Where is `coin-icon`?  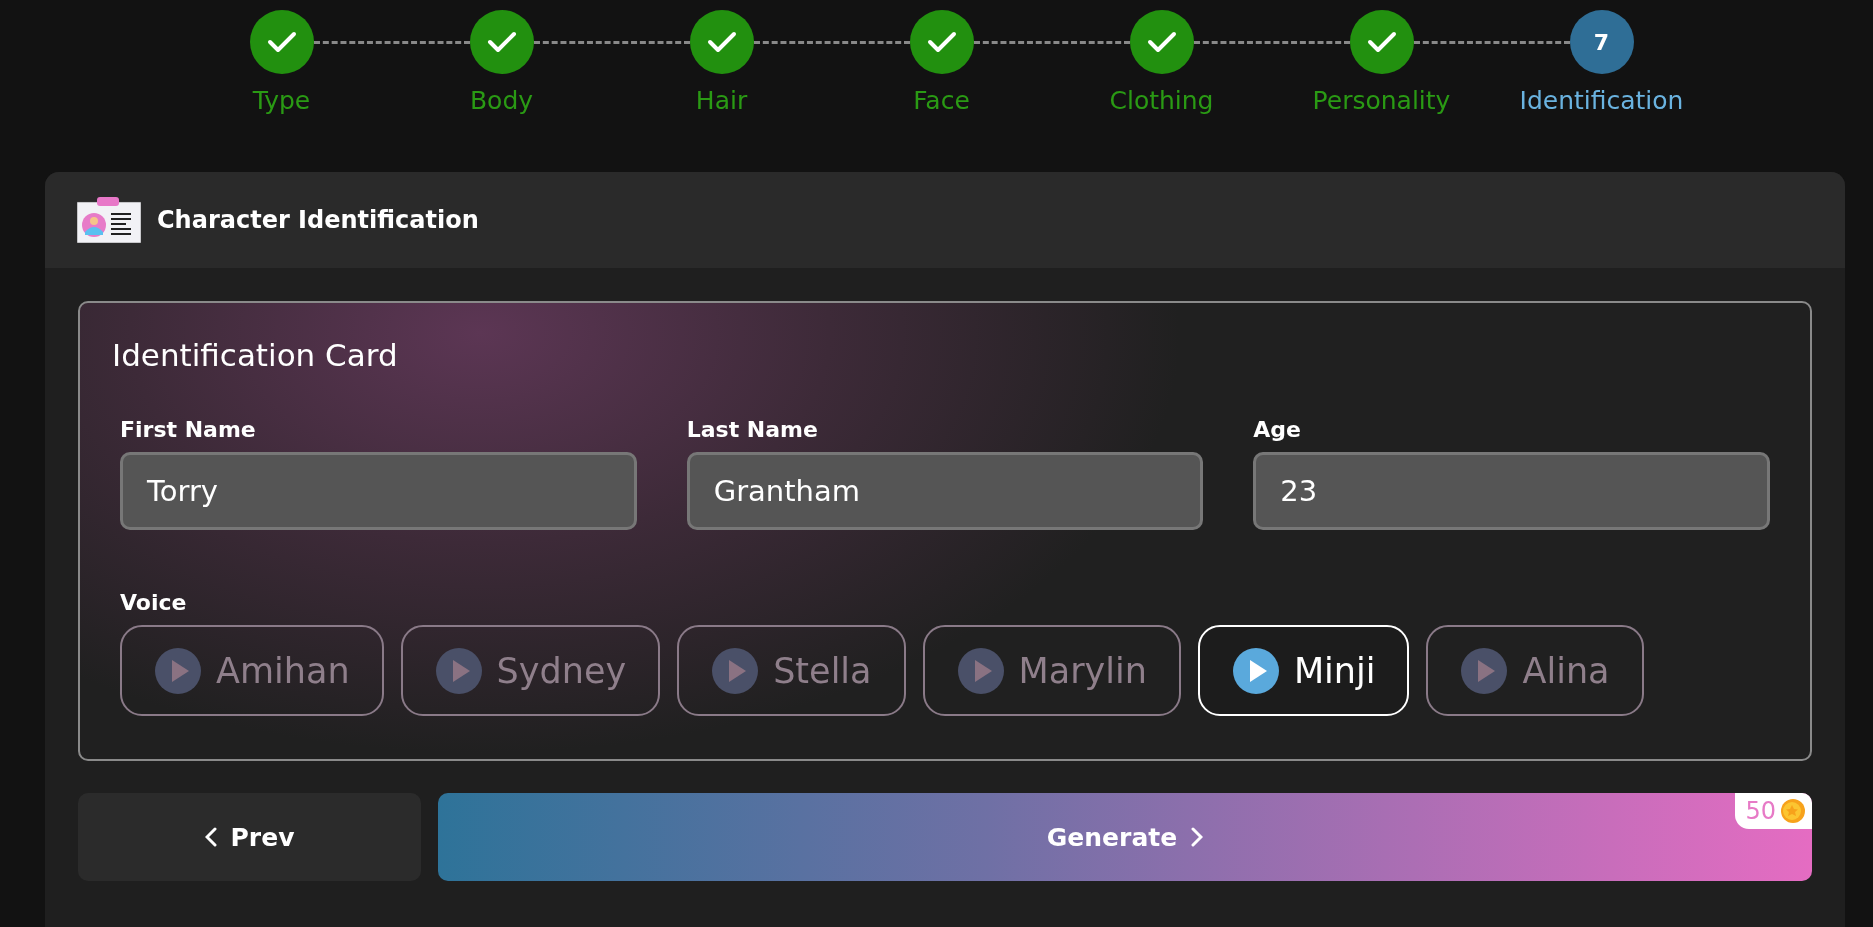 coin-icon is located at coordinates (1793, 811).